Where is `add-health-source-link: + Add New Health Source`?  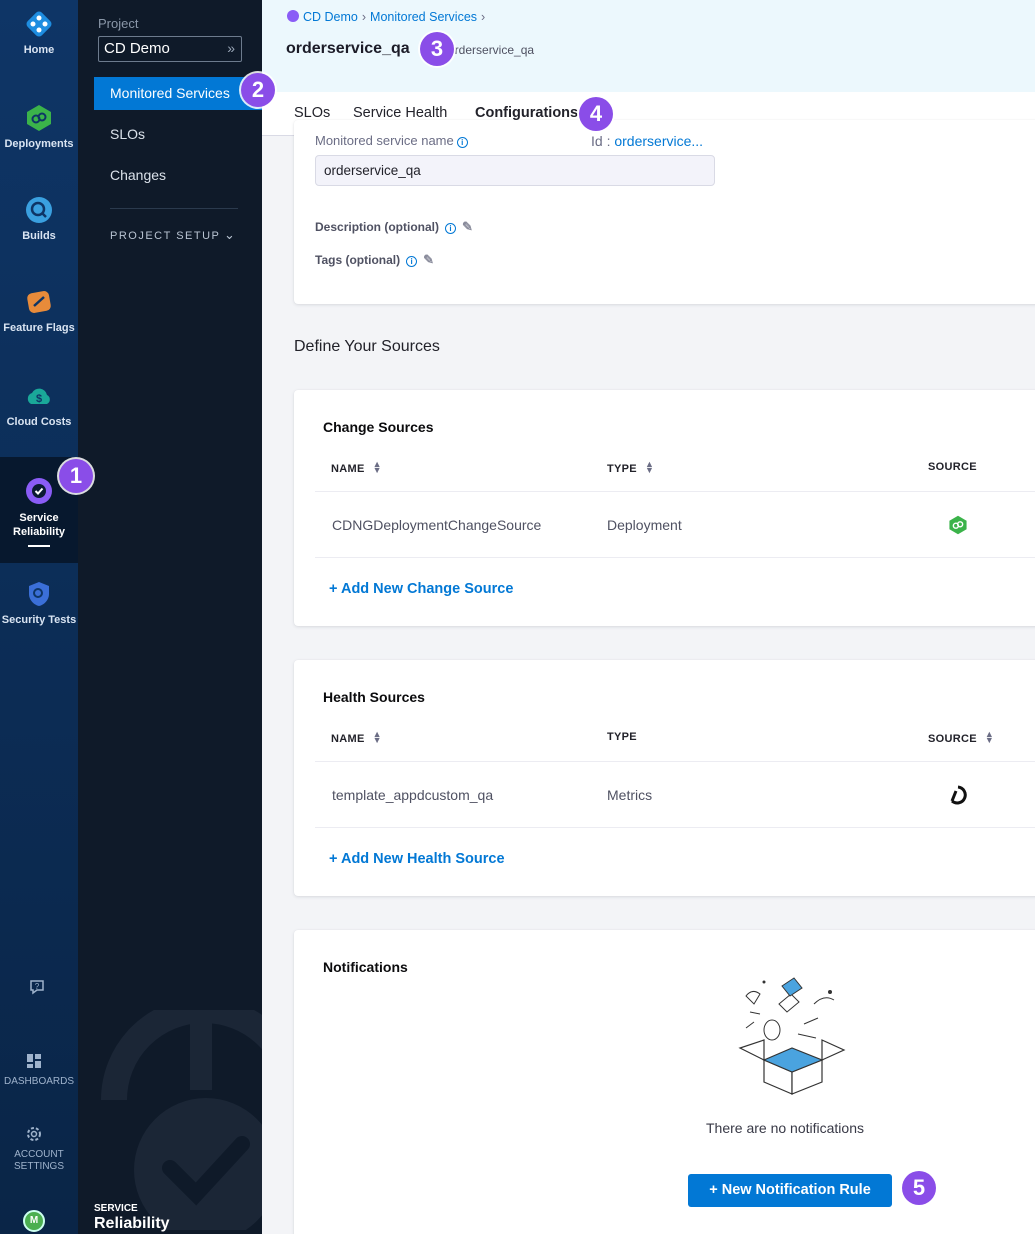 add-health-source-link: + Add New Health Source is located at coordinates (417, 859).